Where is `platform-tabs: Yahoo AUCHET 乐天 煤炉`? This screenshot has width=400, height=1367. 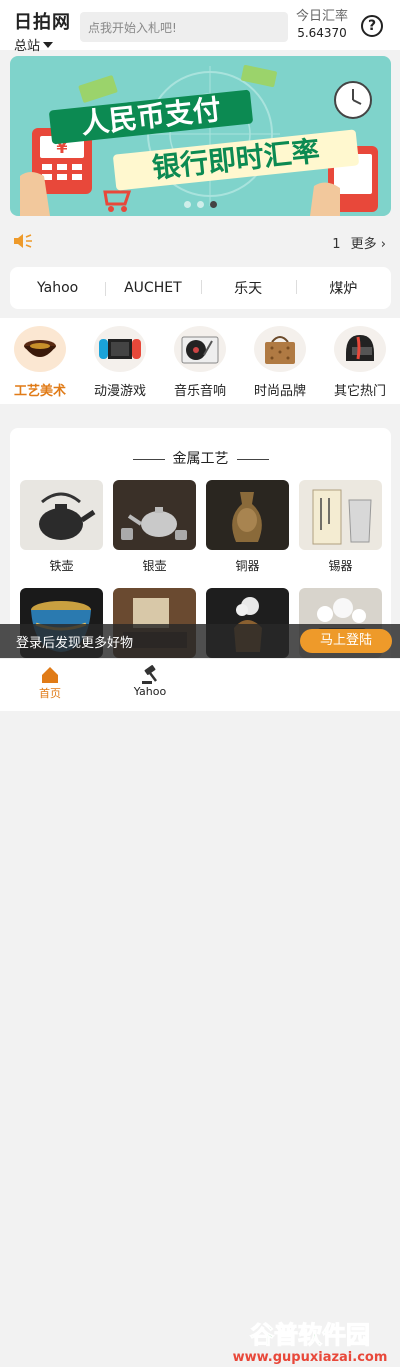
platform-tabs: Yahoo AUCHET 乐天 煤炉 is located at coordinates (200, 288).